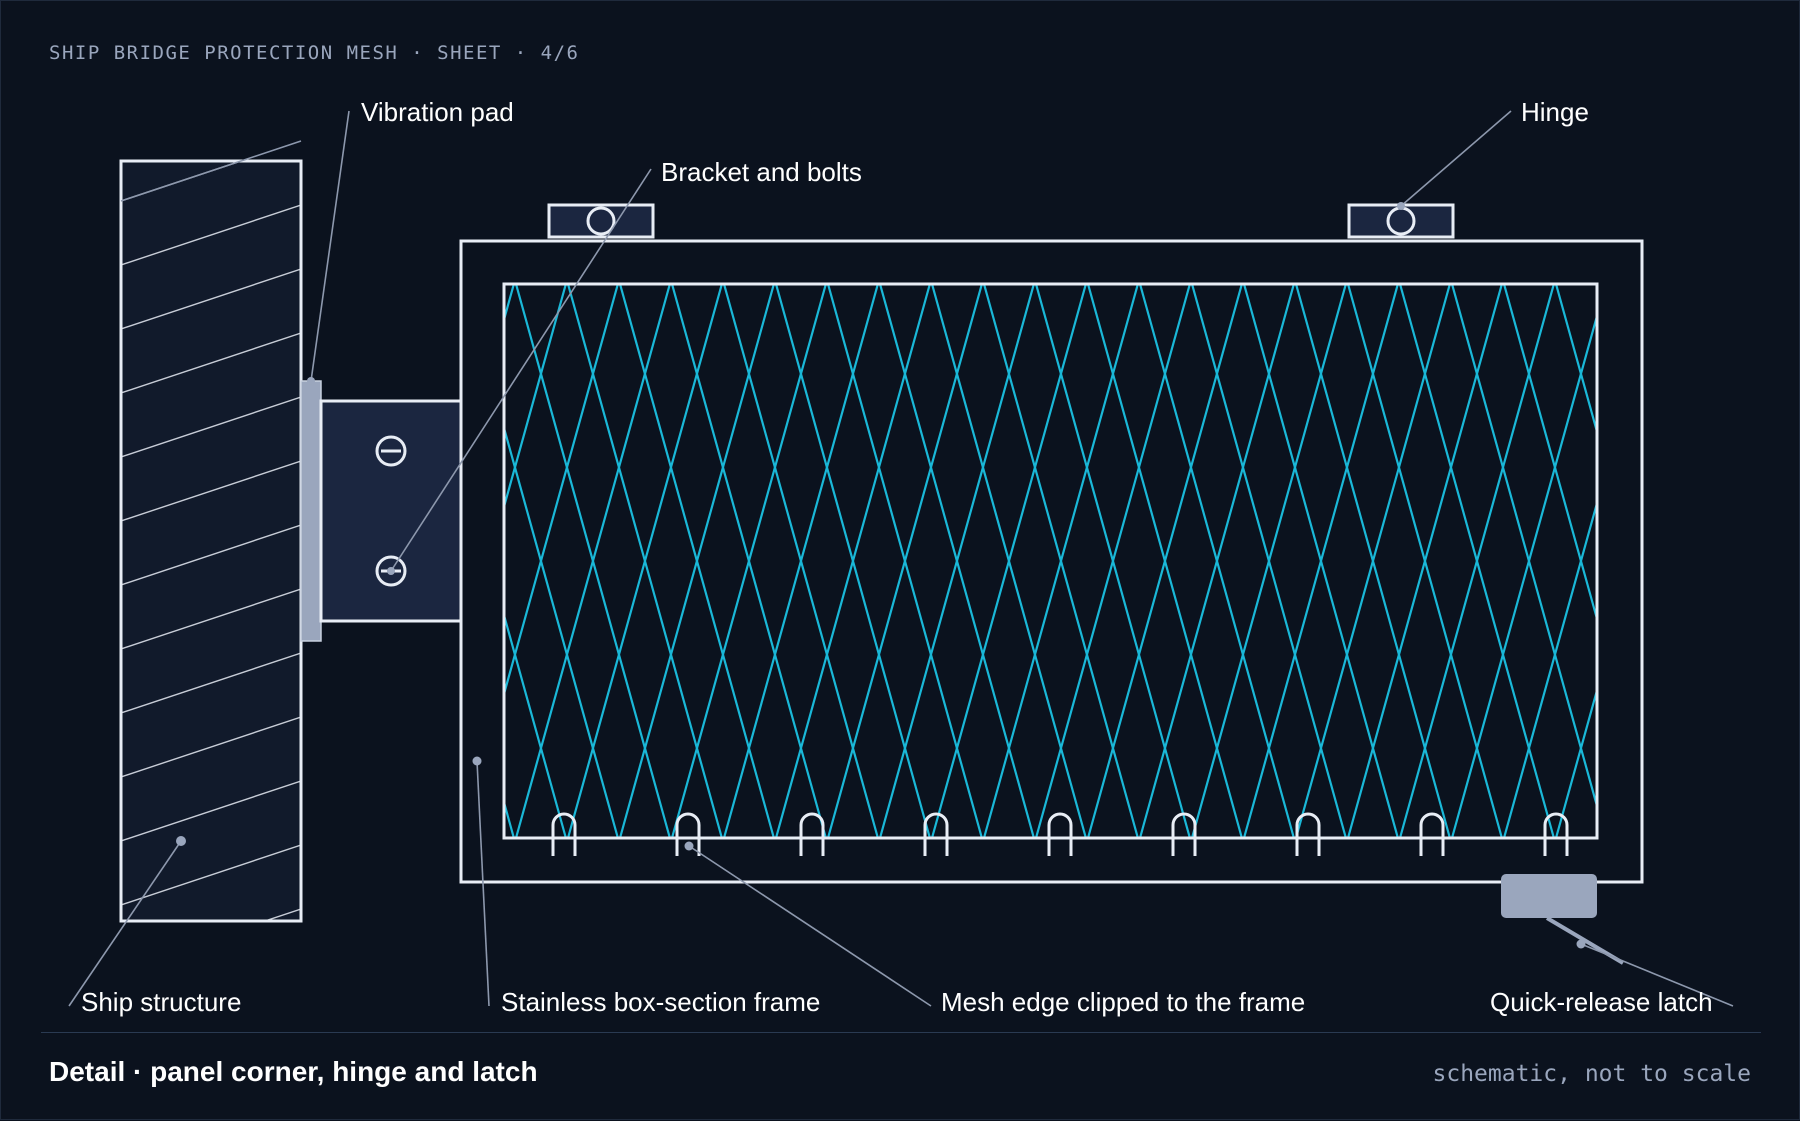 The width and height of the screenshot is (1800, 1121). What do you see at coordinates (1123, 1002) in the screenshot?
I see `label-mesh-edge: Mesh edge clipped to the frame` at bounding box center [1123, 1002].